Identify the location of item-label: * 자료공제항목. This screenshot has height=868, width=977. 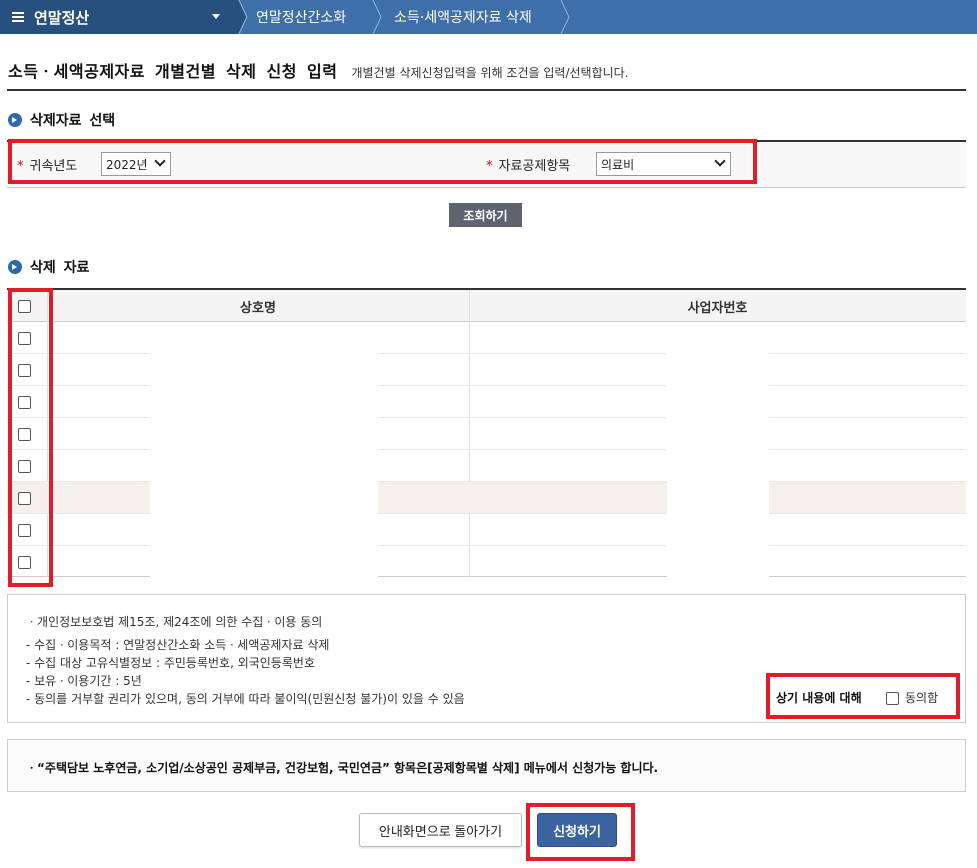
(528, 164).